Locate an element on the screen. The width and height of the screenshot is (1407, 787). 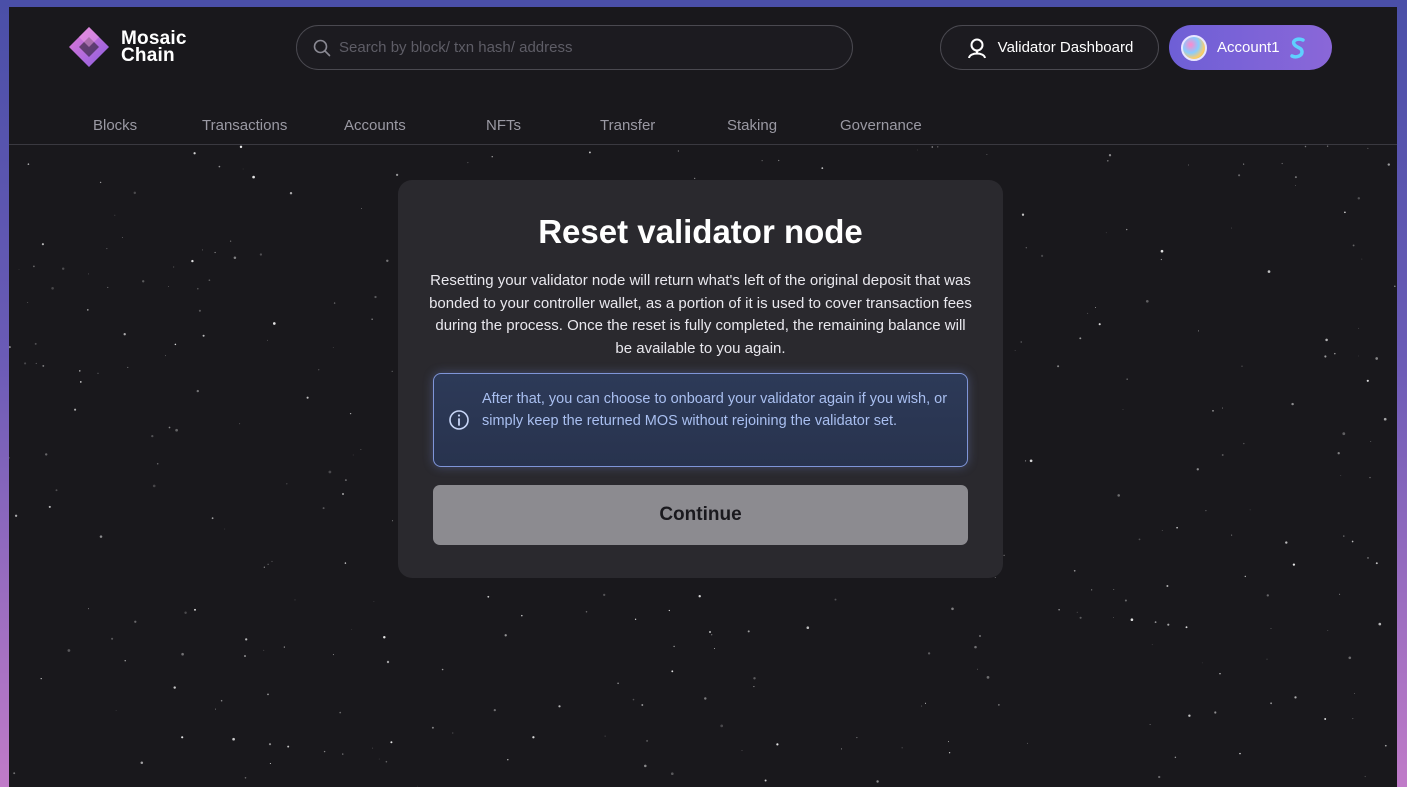
nav-item-nfts: NFTs is located at coordinates (503, 125).